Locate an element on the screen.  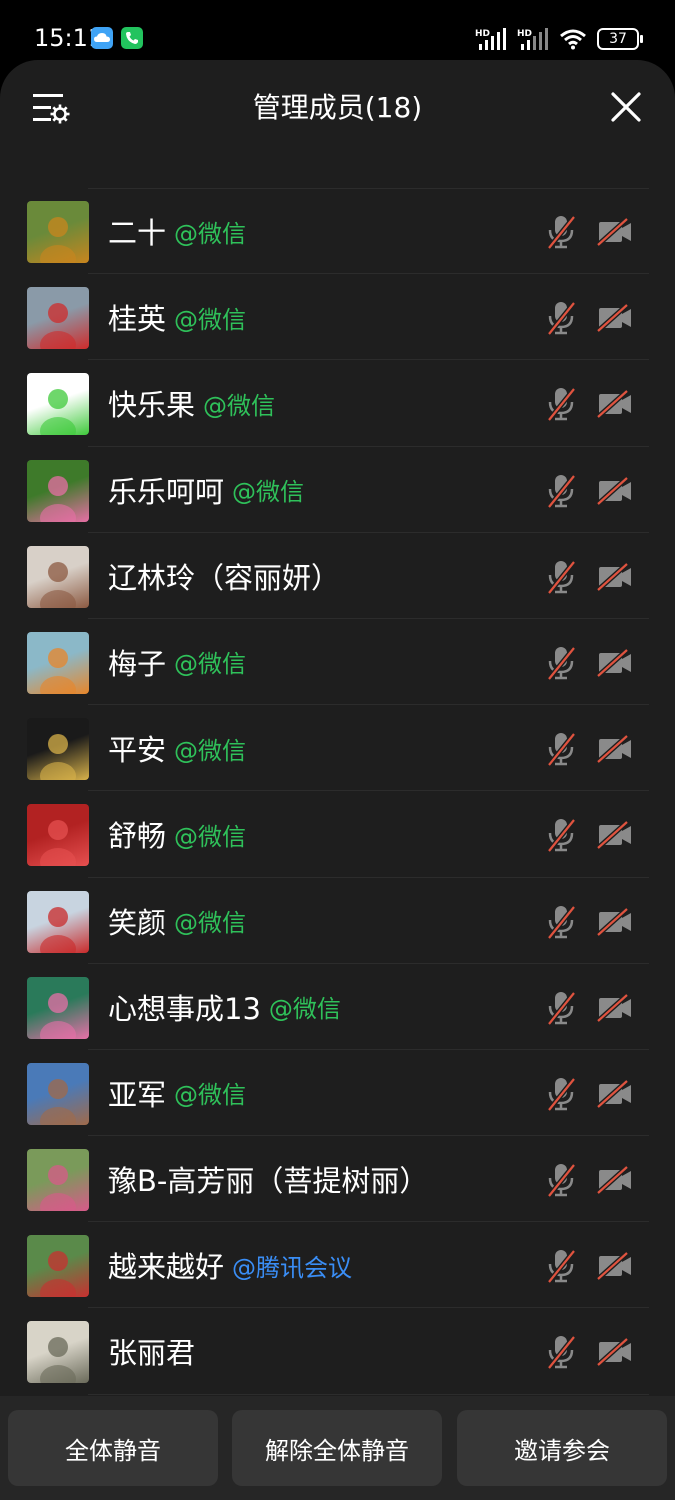
member-row: 辽林玲（容丽妍） is located at coordinates (337, 576).